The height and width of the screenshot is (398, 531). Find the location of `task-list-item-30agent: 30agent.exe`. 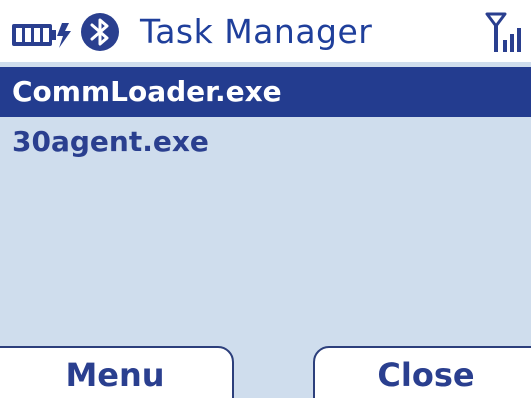

task-list-item-30agent: 30agent.exe is located at coordinates (265, 142).